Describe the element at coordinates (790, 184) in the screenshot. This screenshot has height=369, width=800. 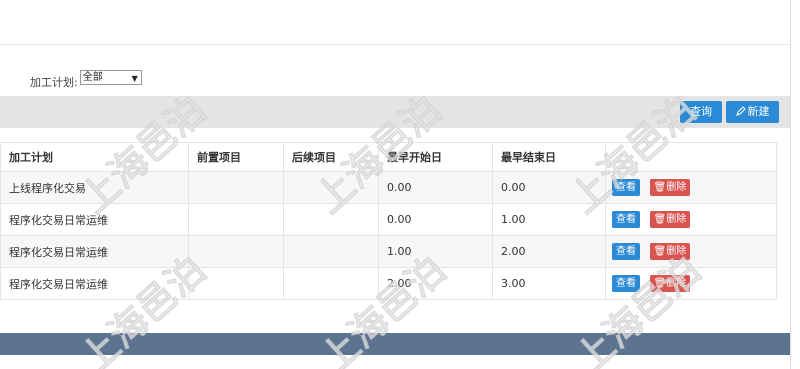
I see `right-edge` at that location.